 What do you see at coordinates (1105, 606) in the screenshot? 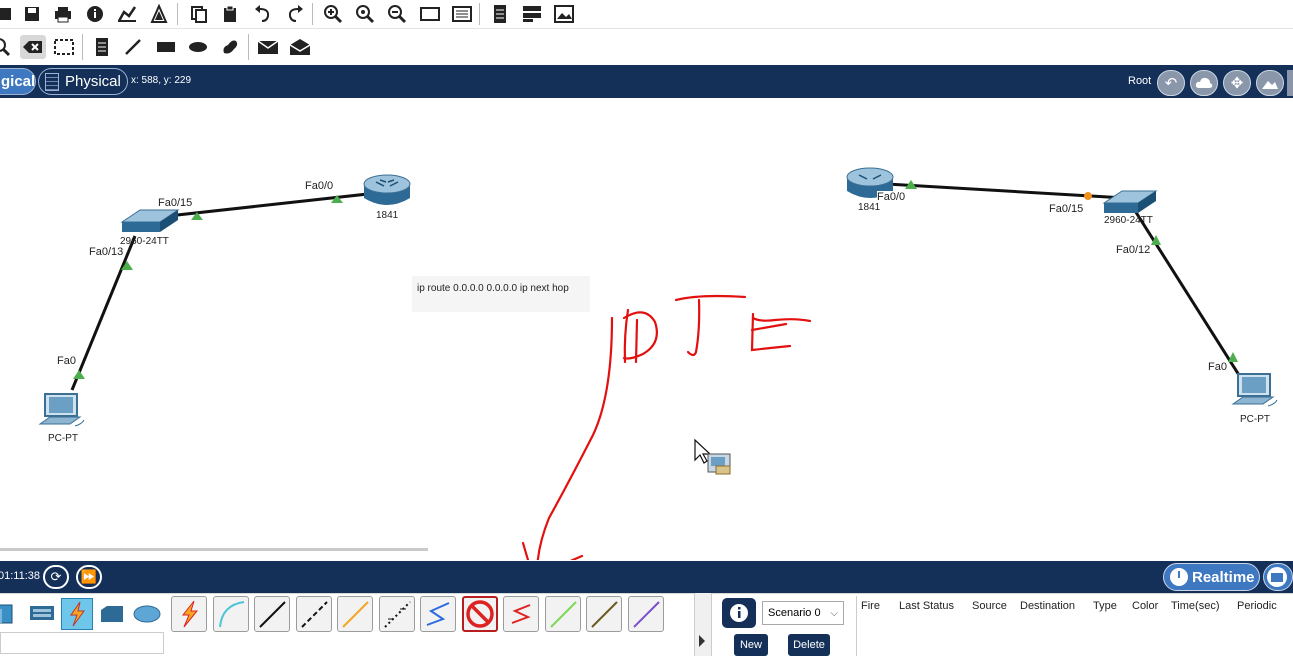
I see `column-header: Type` at bounding box center [1105, 606].